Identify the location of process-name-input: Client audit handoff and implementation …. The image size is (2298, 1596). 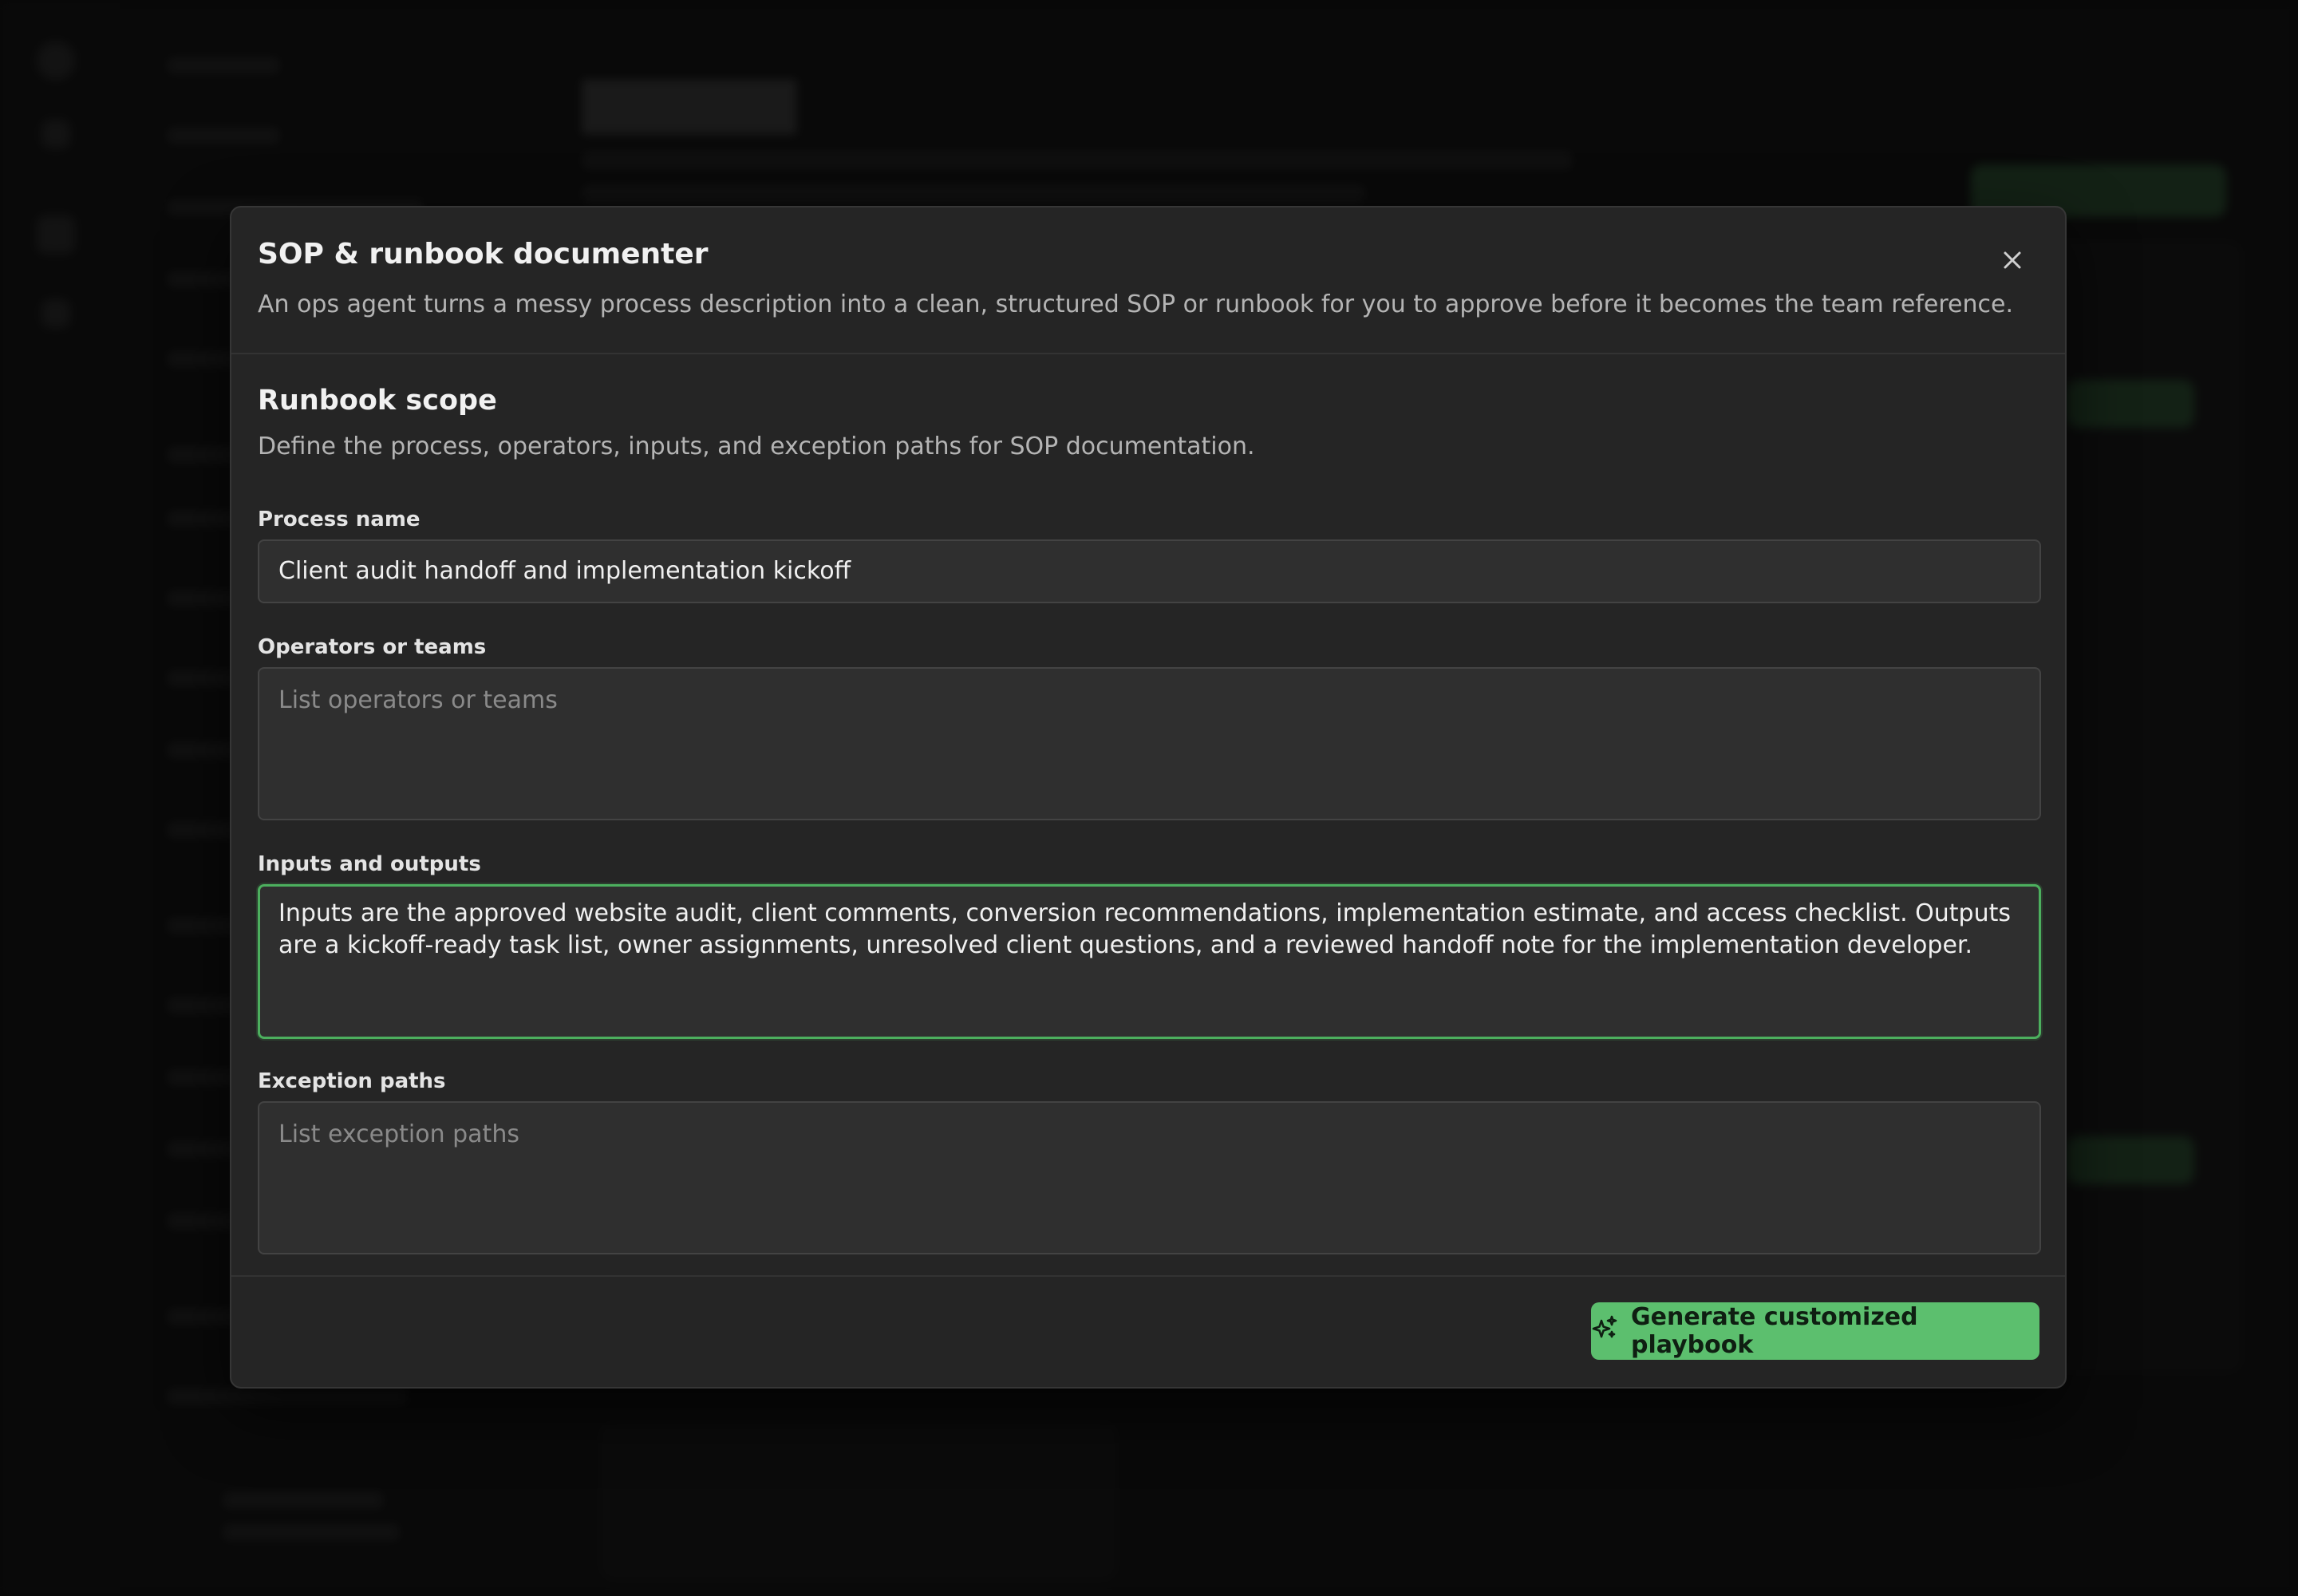
(1150, 571).